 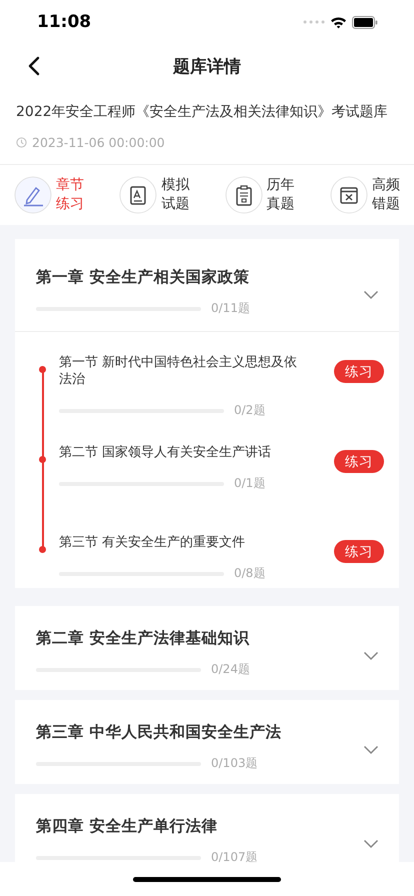 What do you see at coordinates (21, 142) in the screenshot?
I see `clock-icon` at bounding box center [21, 142].